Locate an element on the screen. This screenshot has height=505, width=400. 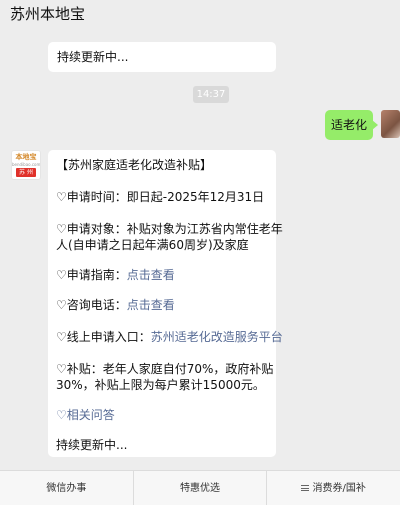
tab-special-offers-label: 特惠优选 is located at coordinates (200, 488).